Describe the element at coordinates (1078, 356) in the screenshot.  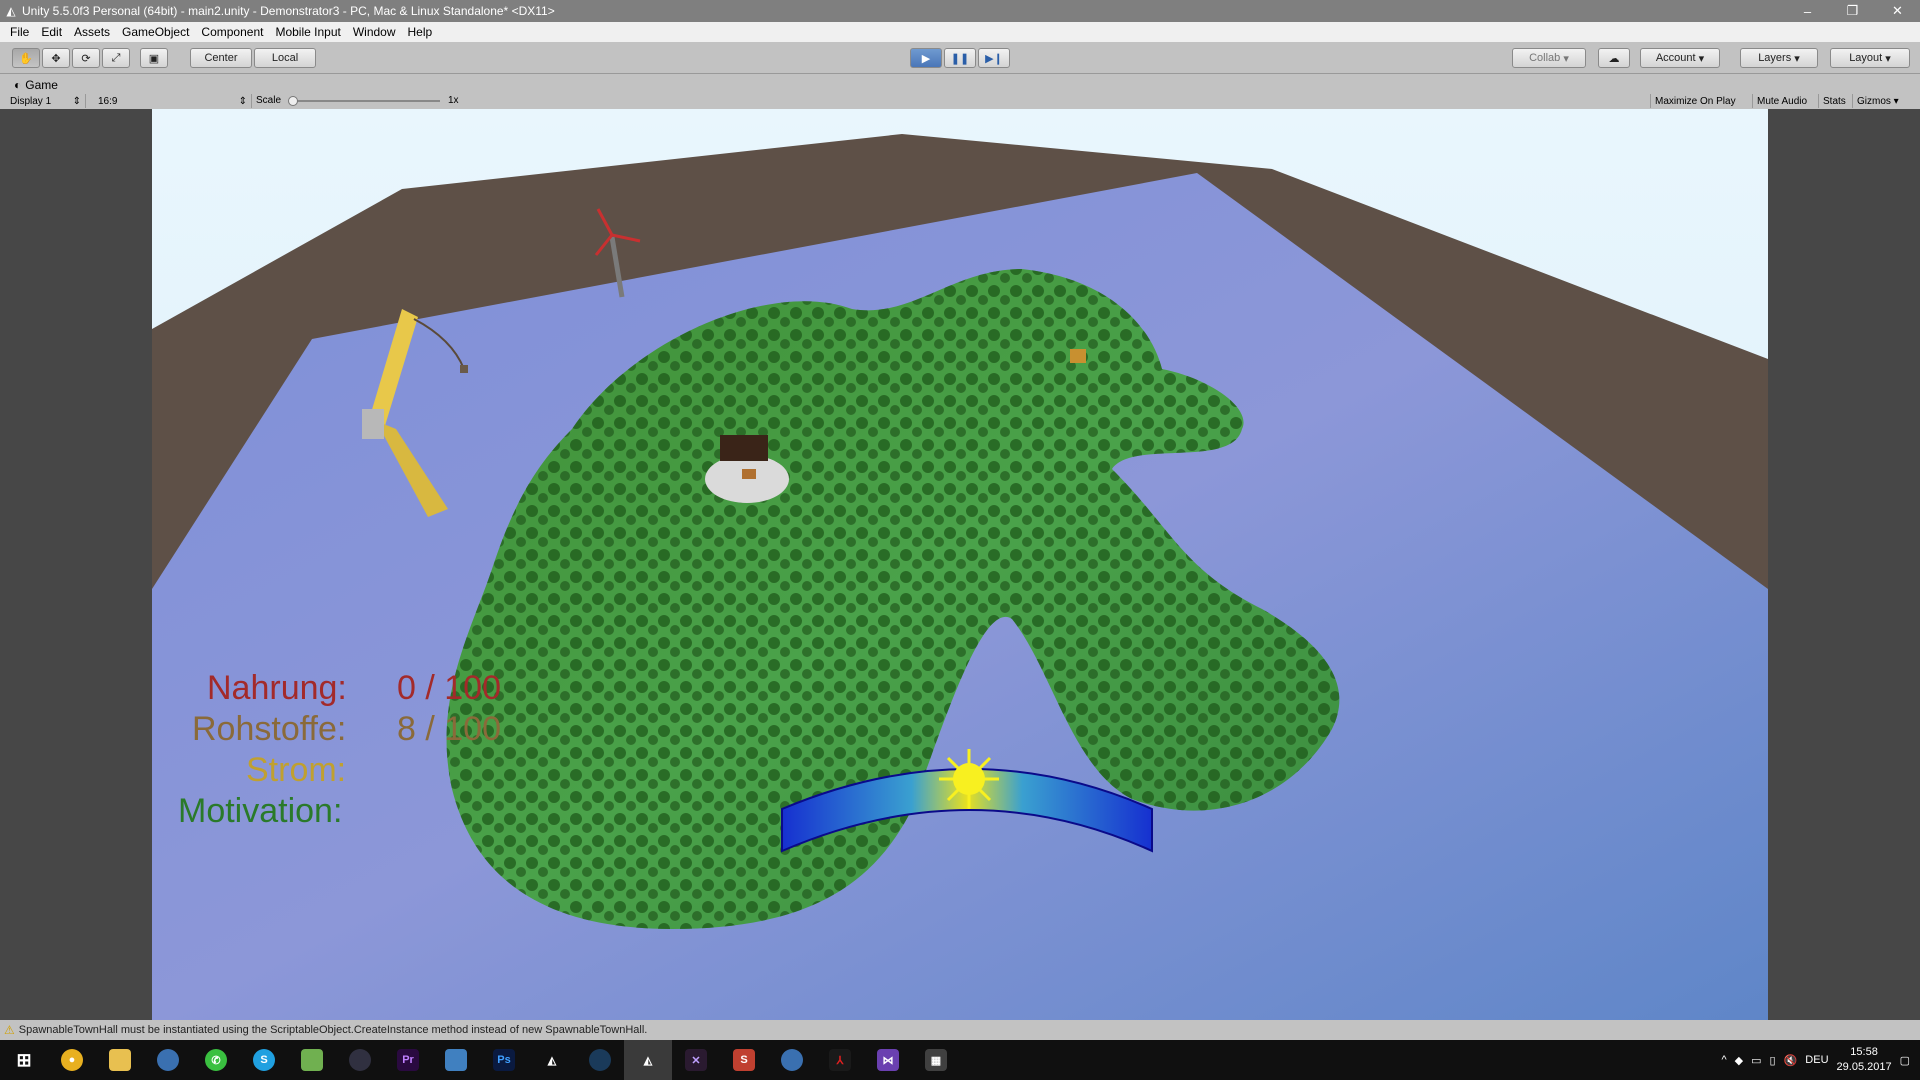
I see `small-hut` at that location.